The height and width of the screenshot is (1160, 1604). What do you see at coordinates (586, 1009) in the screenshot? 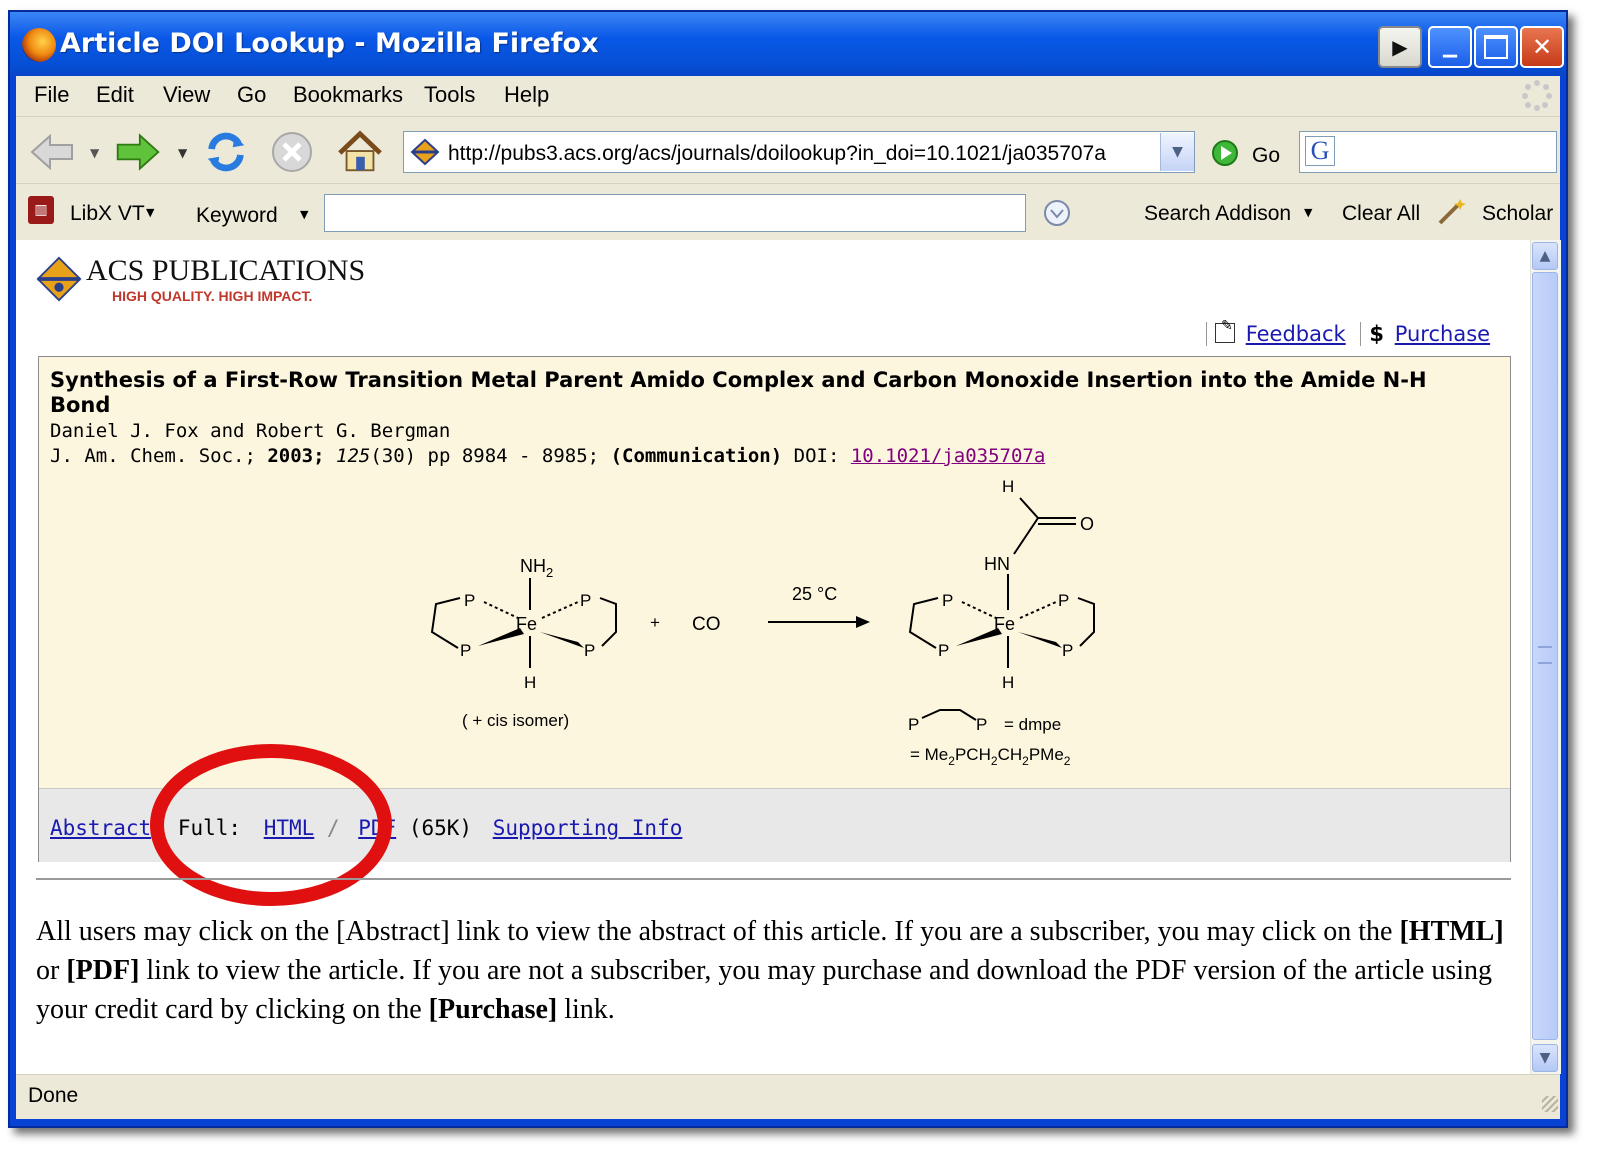
I see `info-text: link.` at bounding box center [586, 1009].